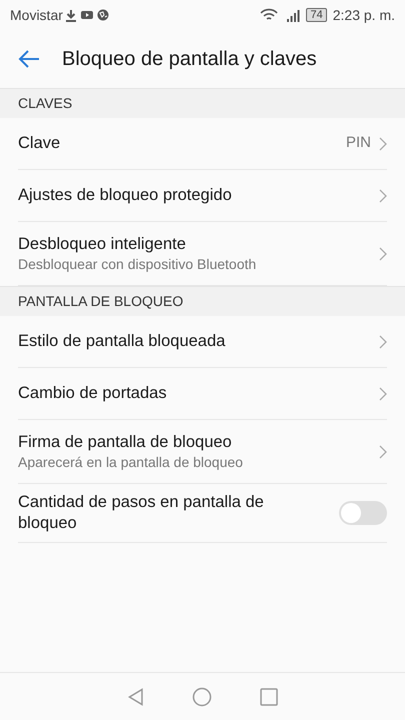 The width and height of the screenshot is (405, 720). What do you see at coordinates (29, 59) in the screenshot?
I see `back-arrow-icon` at bounding box center [29, 59].